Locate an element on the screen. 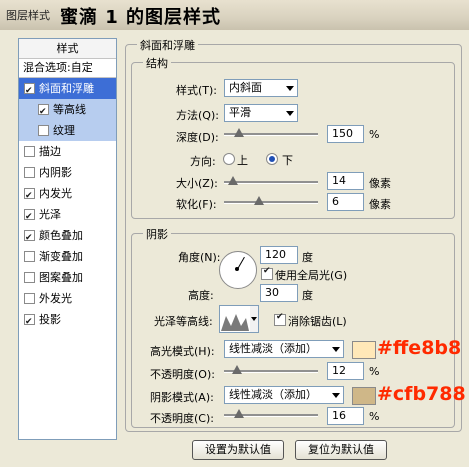 Image resolution: width=469 pixels, height=467 pixels. direction-up-radio is located at coordinates (229, 159).